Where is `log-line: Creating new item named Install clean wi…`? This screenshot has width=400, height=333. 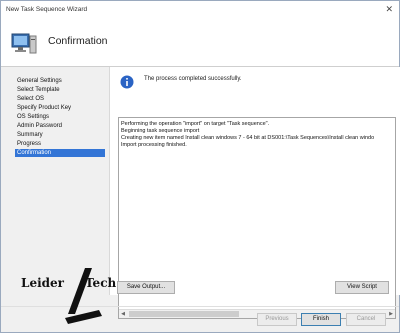
log-line: Creating new item named Install clean wi… is located at coordinates (248, 138).